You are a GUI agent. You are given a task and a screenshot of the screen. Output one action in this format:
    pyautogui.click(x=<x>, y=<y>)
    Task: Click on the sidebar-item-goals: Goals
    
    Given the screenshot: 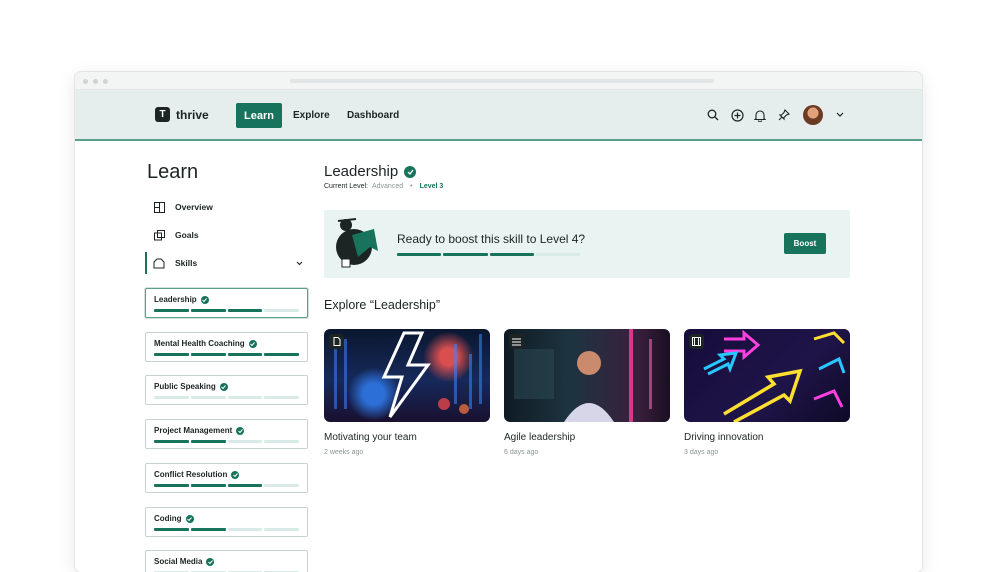 What is the action you would take?
    pyautogui.click(x=233, y=235)
    